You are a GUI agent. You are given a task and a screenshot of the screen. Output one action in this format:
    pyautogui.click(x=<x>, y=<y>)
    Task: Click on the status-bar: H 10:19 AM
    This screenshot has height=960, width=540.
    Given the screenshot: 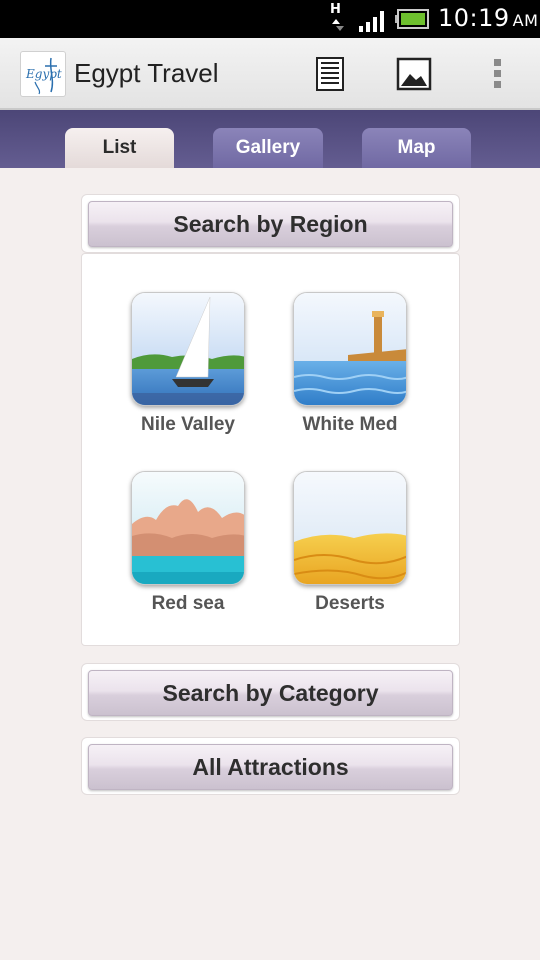 What is the action you would take?
    pyautogui.click(x=270, y=19)
    